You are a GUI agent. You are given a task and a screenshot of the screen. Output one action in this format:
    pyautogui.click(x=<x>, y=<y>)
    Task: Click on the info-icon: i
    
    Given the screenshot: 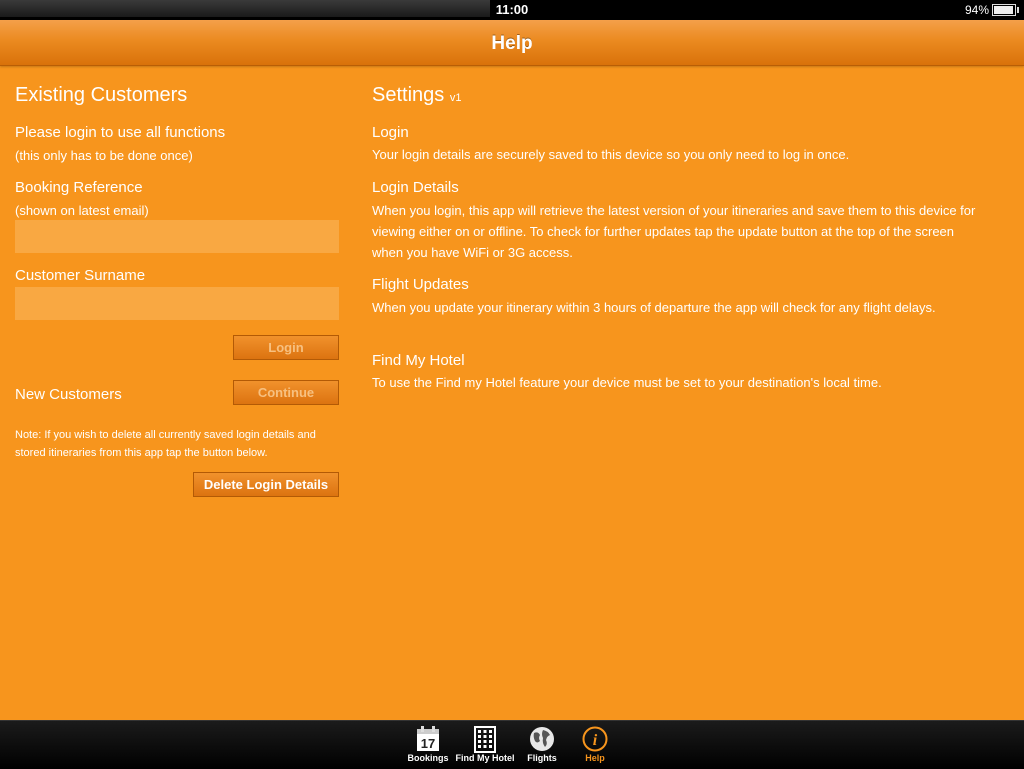 What is the action you would take?
    pyautogui.click(x=595, y=739)
    